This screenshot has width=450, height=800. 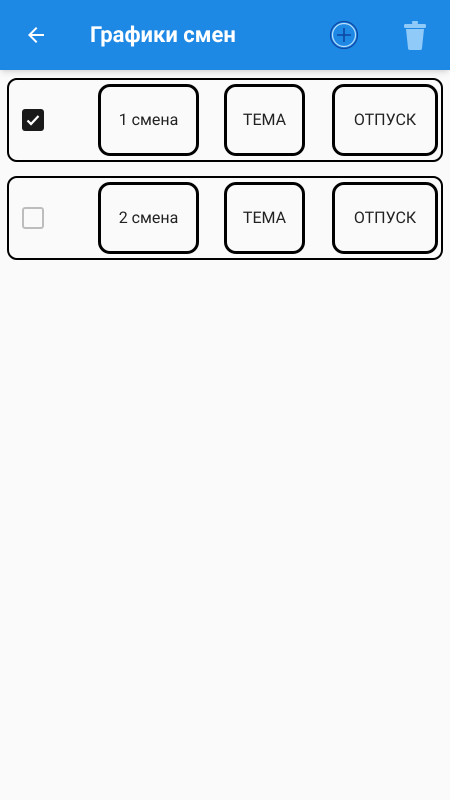 I want to click on add-button, so click(x=344, y=35).